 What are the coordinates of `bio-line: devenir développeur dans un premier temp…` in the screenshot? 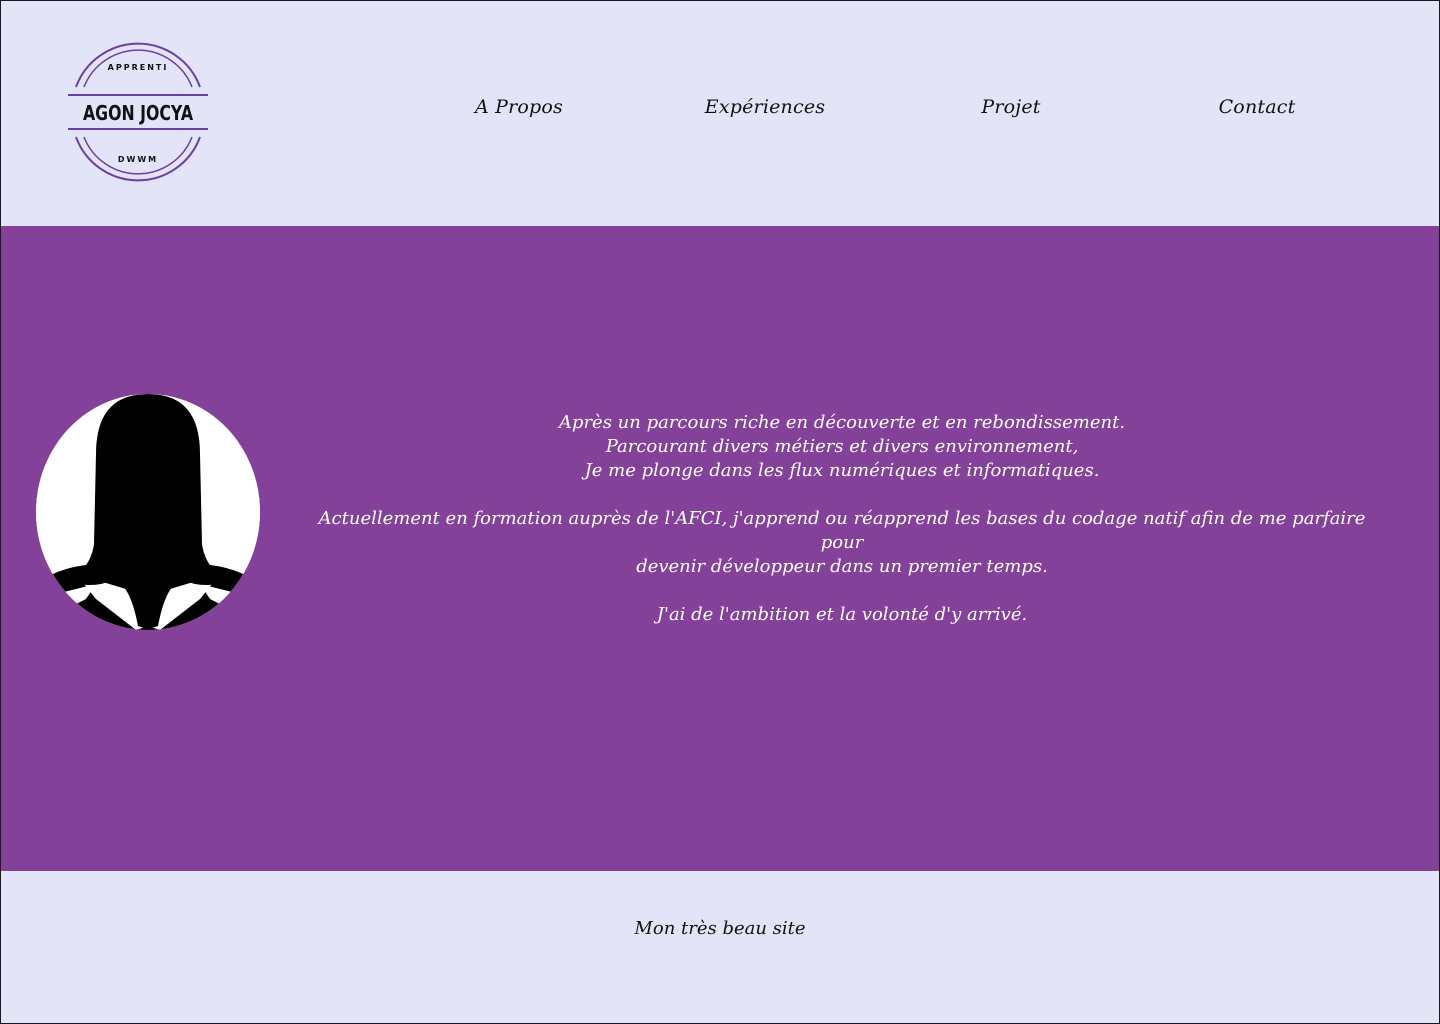 It's located at (842, 566).